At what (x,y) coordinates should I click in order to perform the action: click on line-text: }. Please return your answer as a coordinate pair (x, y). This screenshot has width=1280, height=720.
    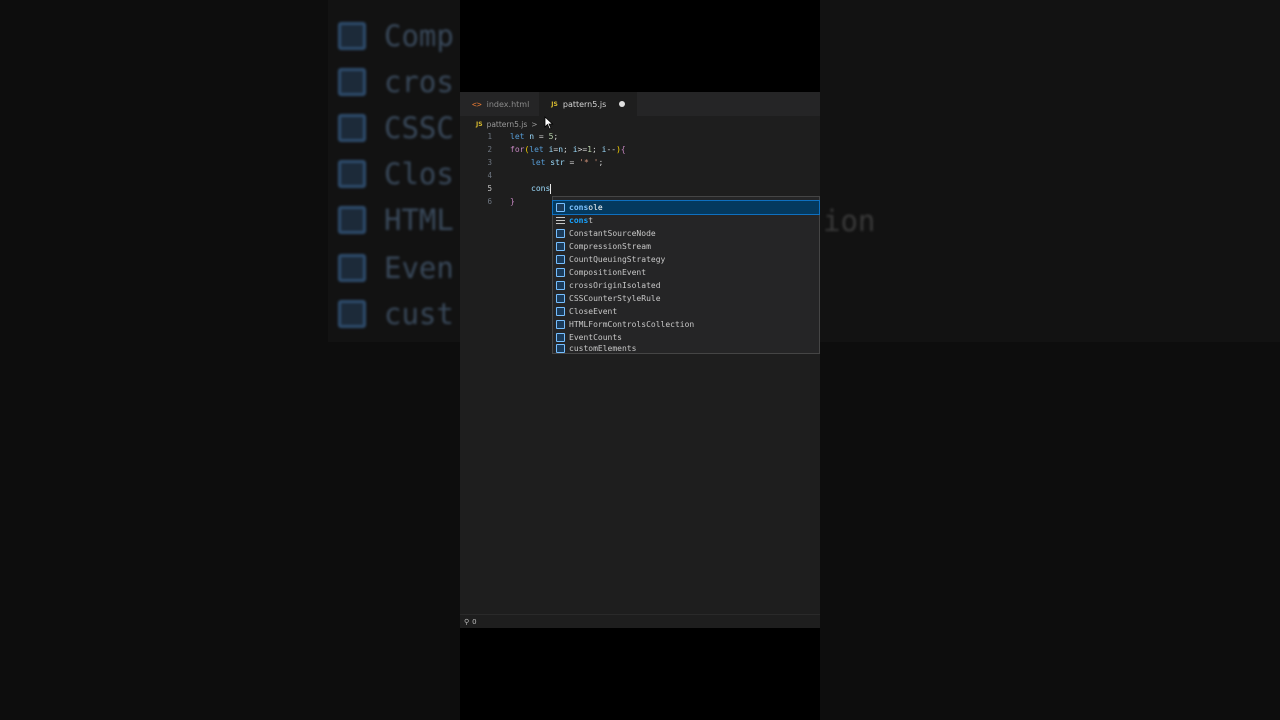
    Looking at the image, I should click on (512, 201).